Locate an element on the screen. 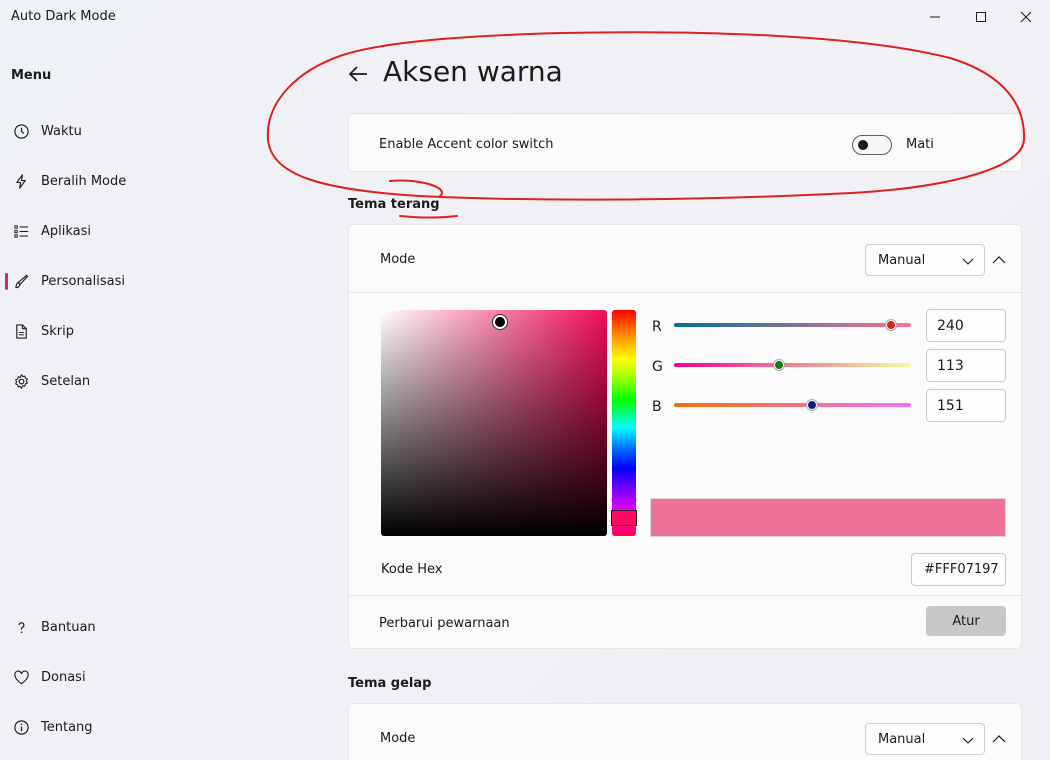  sidebar-item-label: Bantuan is located at coordinates (68, 627).